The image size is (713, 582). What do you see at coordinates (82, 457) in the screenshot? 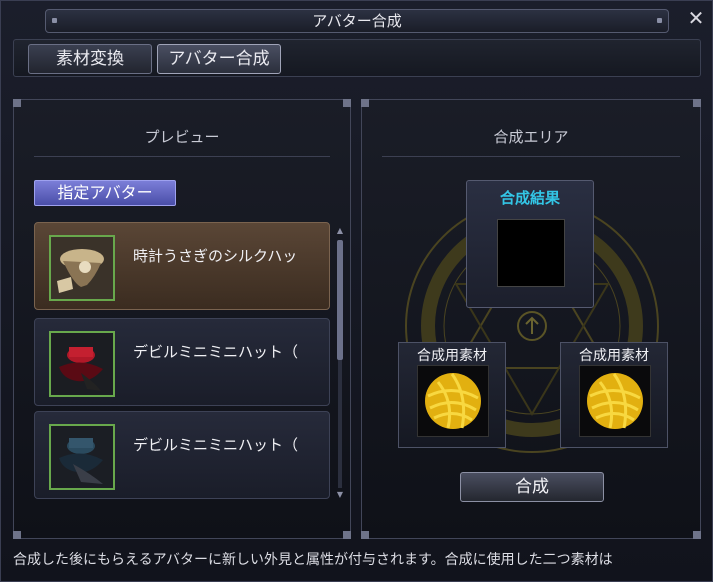
I see `navy-mini-hat-icon` at bounding box center [82, 457].